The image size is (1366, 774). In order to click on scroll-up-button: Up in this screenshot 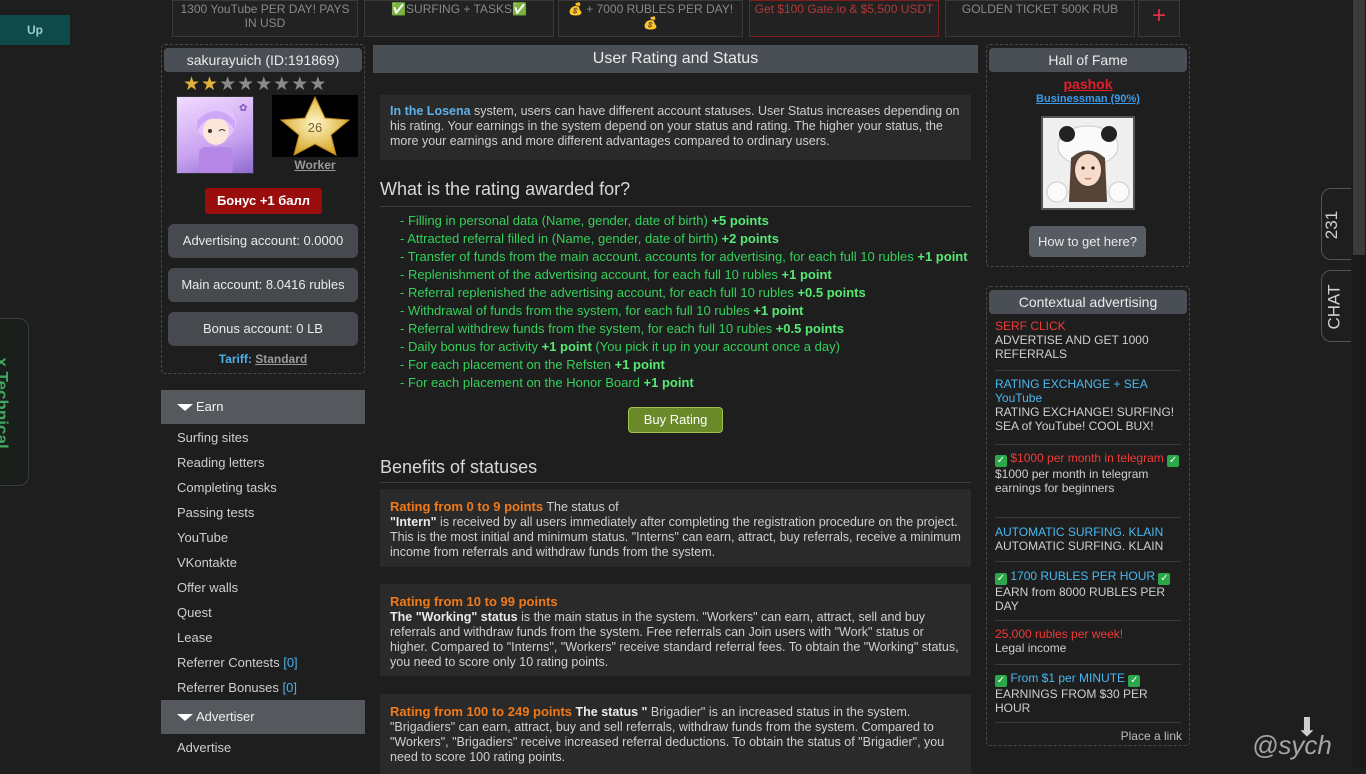, I will do `click(35, 30)`.